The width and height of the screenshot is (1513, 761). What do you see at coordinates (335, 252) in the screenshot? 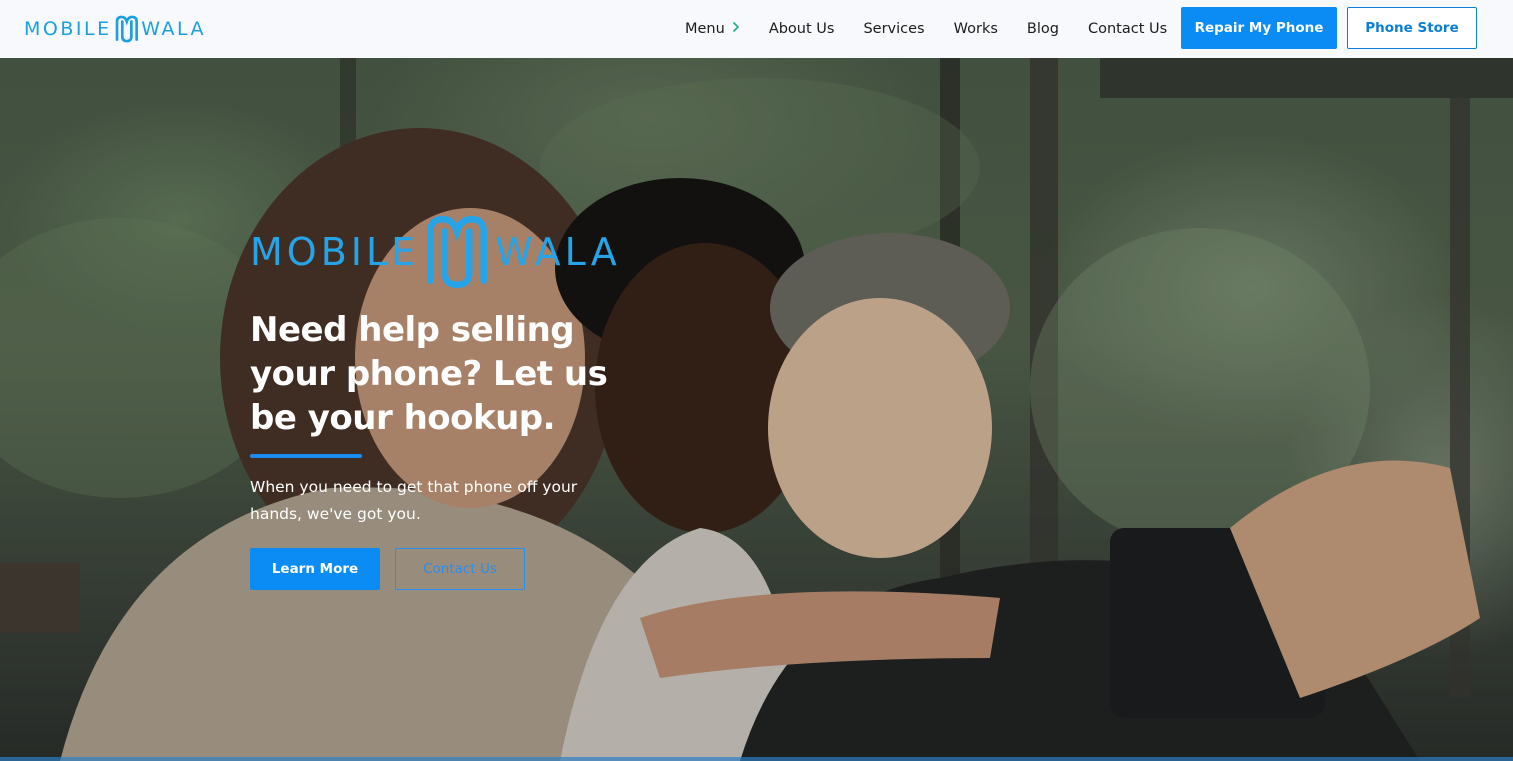
I see `hero-logo-text-left: MOBILE` at bounding box center [335, 252].